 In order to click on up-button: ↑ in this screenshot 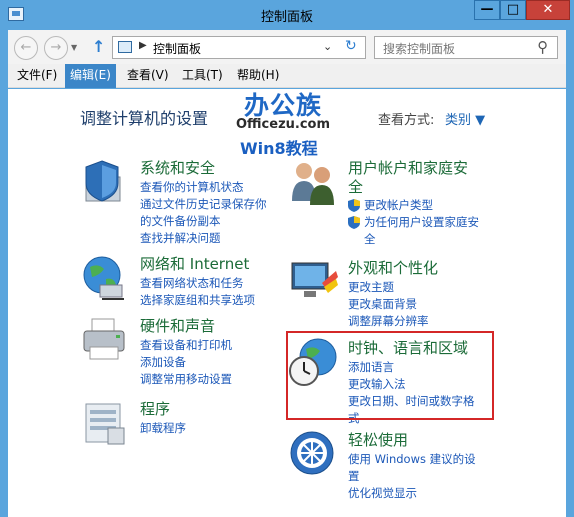, I will do `click(98, 46)`.